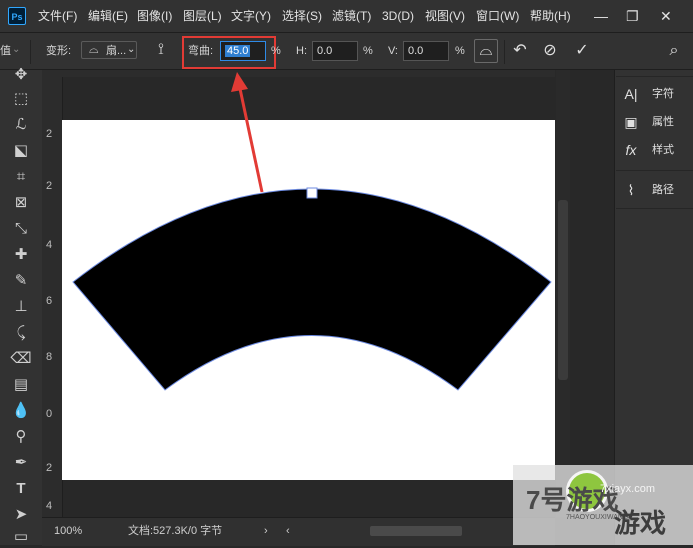  What do you see at coordinates (416, 531) in the screenshot?
I see `horizontal-scroll-thumb` at bounding box center [416, 531].